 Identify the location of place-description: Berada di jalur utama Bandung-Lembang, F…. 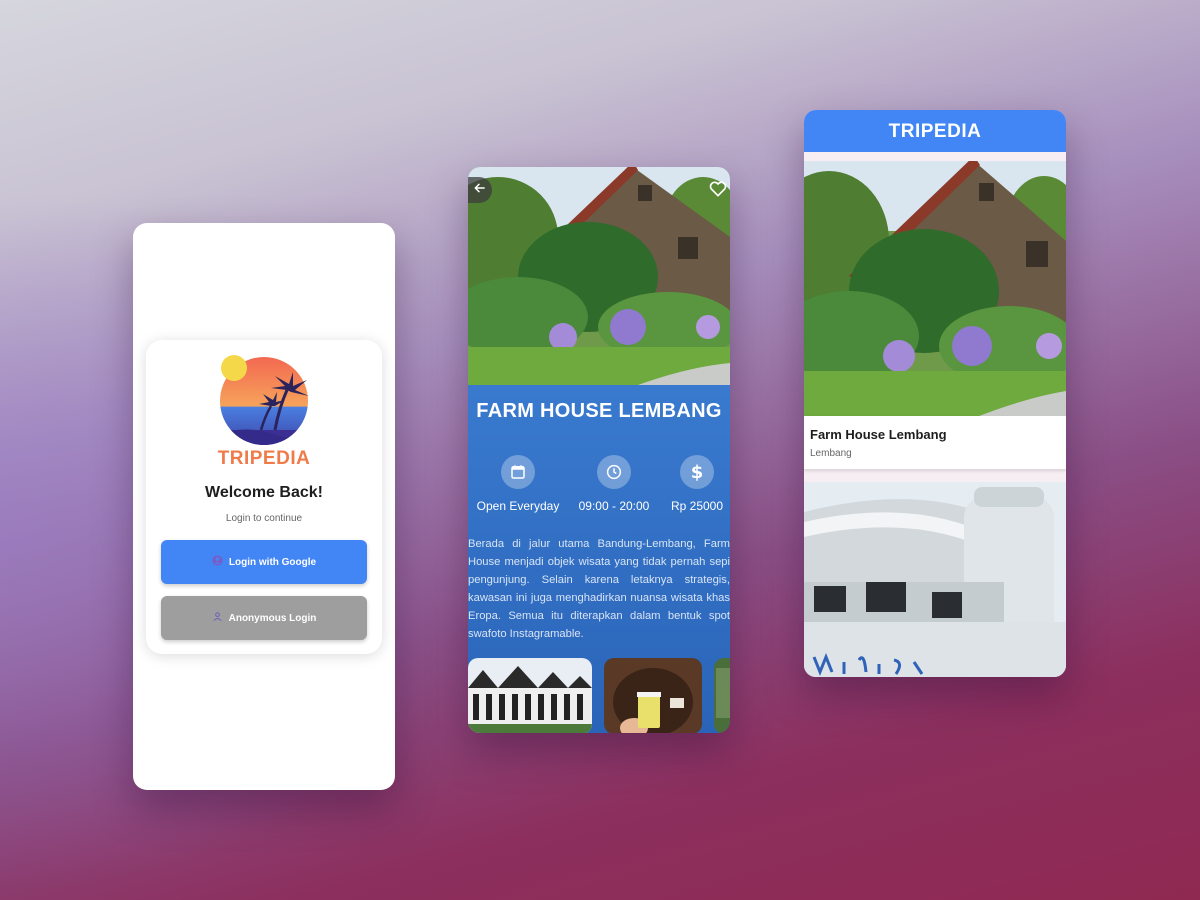
(599, 589).